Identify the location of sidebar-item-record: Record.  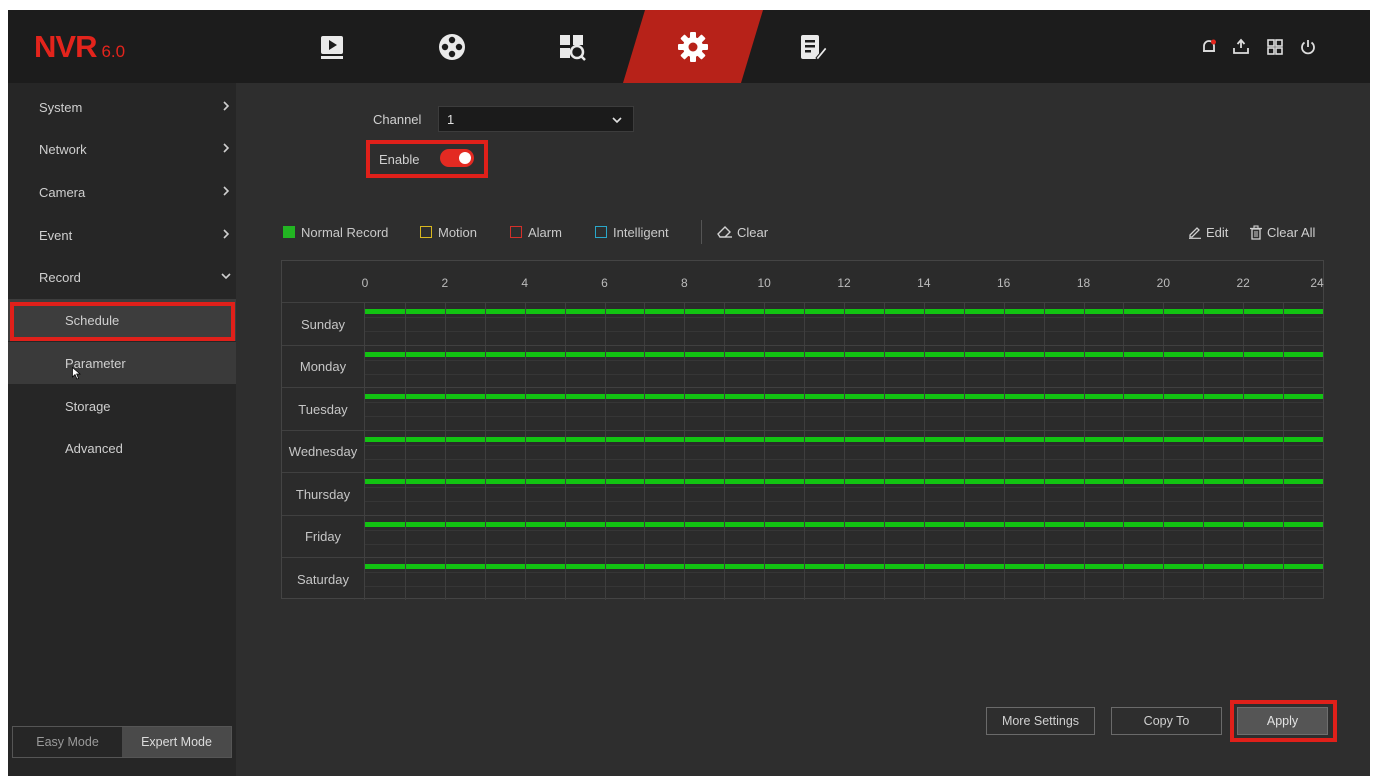
(122, 277).